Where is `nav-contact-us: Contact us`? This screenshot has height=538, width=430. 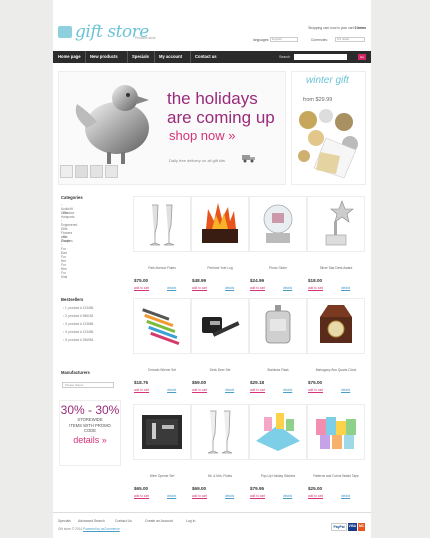
nav-contact-us: Contact us is located at coordinates (206, 57).